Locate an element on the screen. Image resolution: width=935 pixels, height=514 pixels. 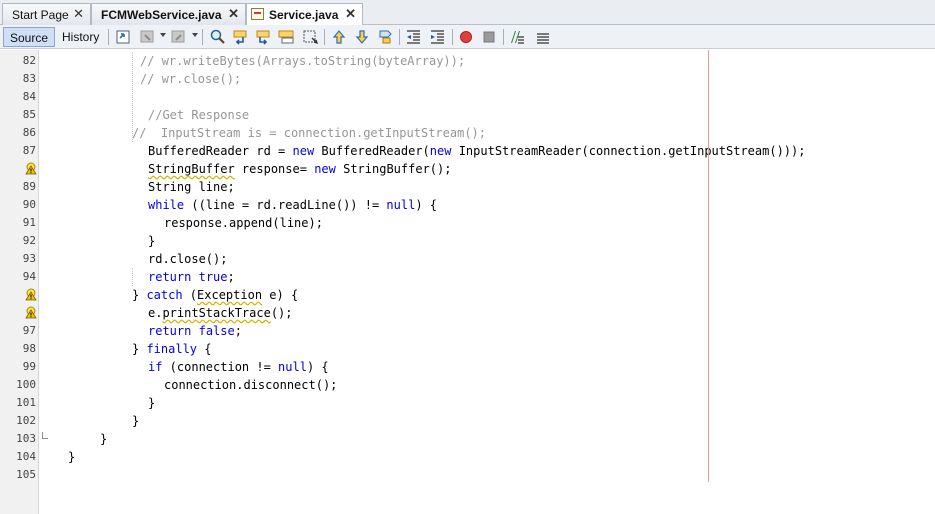
code-token: BufferedReader rd = is located at coordinates (220, 151).